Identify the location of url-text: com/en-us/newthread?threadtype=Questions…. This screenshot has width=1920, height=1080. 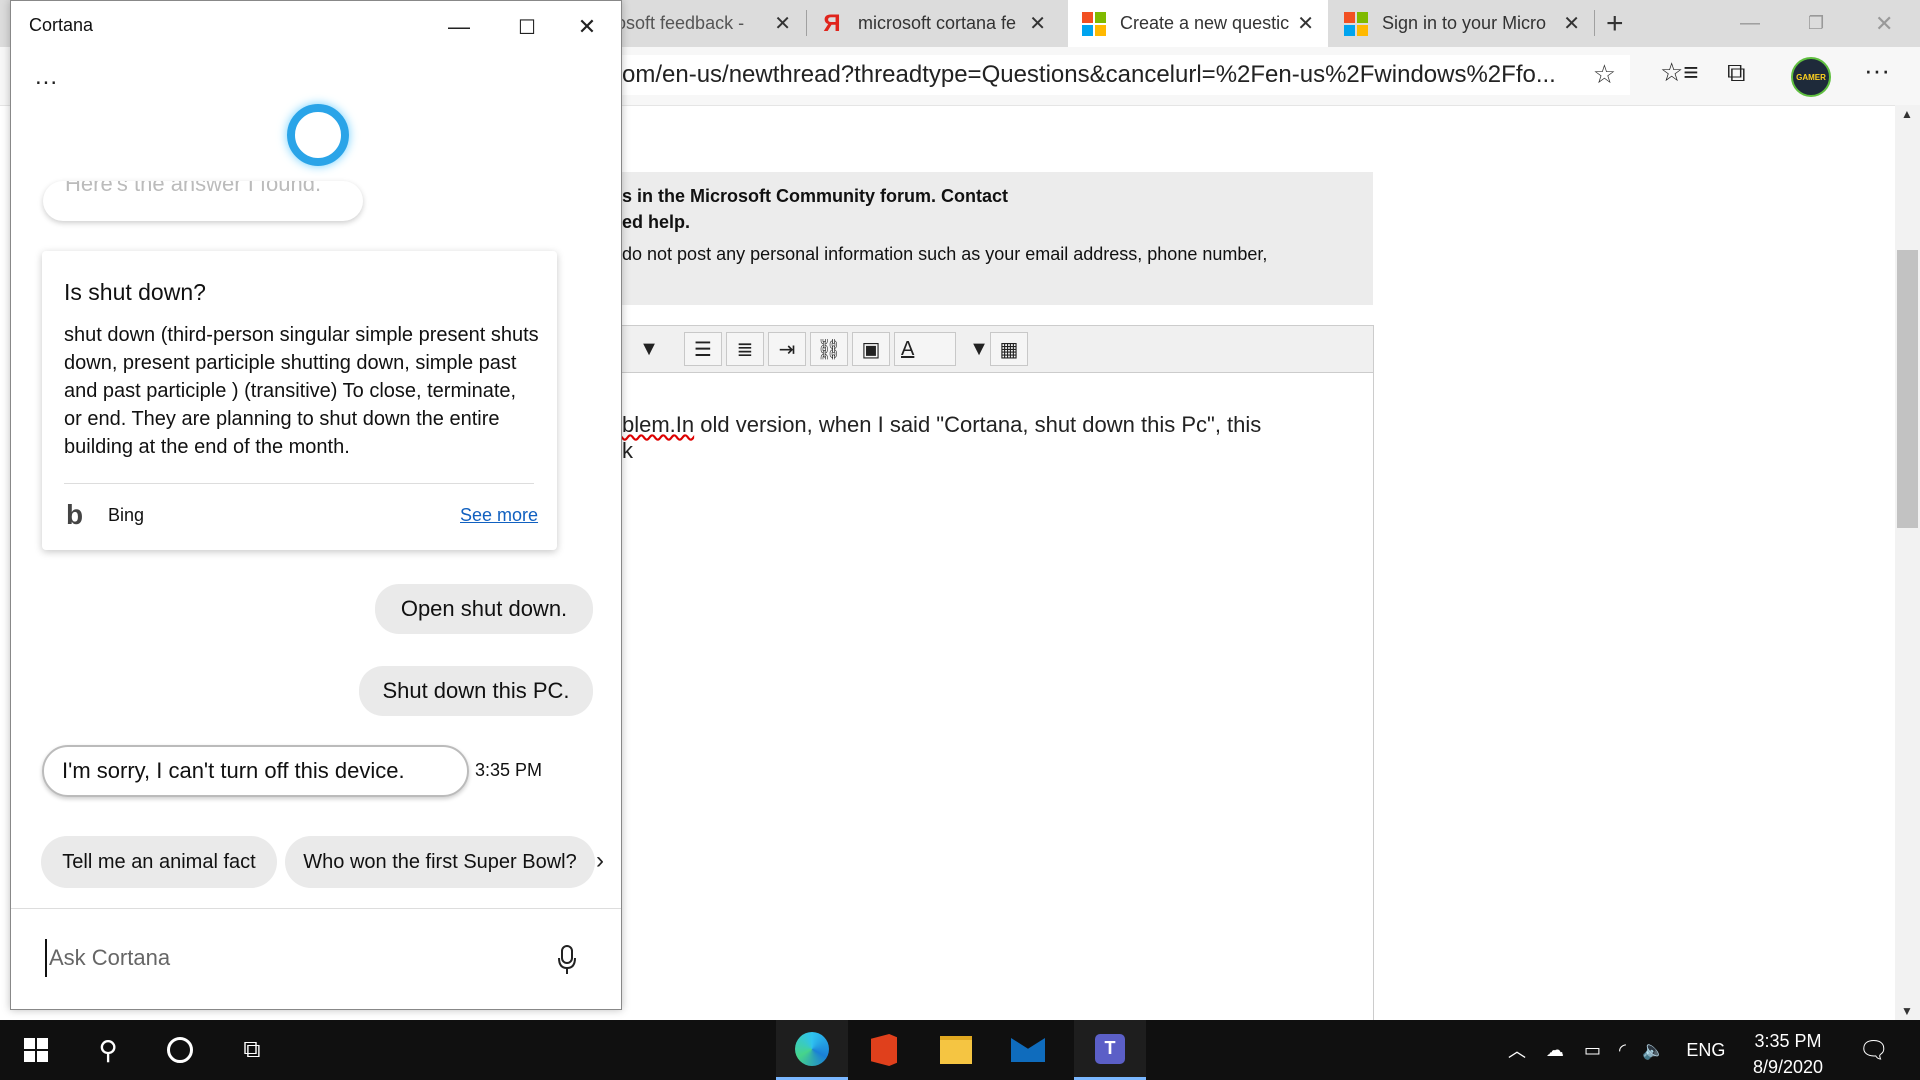
(1083, 74).